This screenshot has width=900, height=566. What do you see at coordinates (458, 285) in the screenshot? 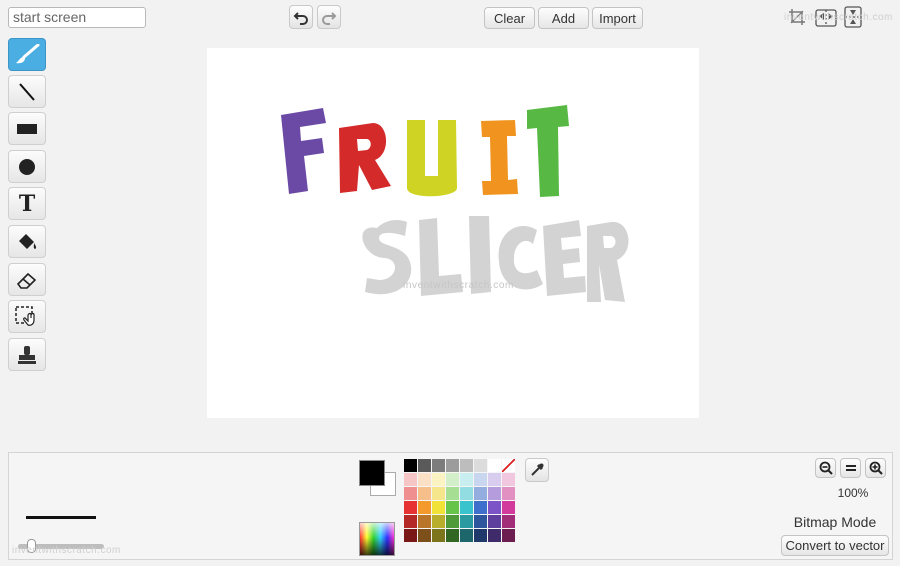
I see `canvas-watermark: inventwithscratch.com` at bounding box center [458, 285].